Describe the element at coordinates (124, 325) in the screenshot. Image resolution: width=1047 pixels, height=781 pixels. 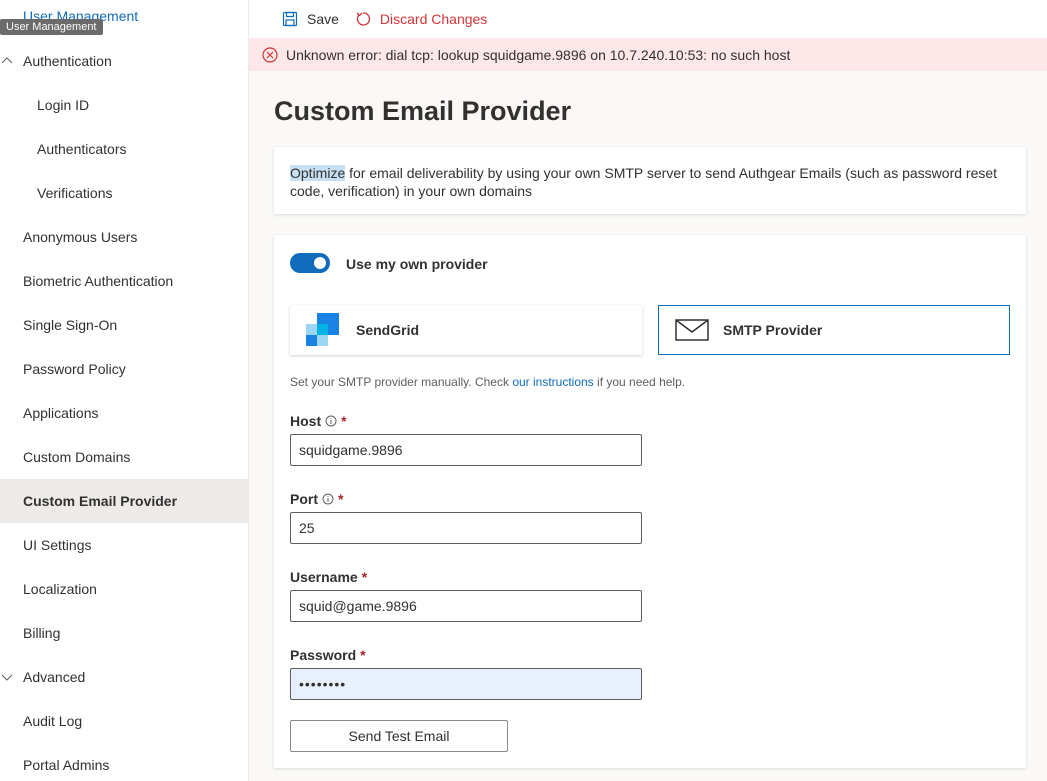
I see `sidebar-item-single-sign-on: Single Sign-On` at that location.